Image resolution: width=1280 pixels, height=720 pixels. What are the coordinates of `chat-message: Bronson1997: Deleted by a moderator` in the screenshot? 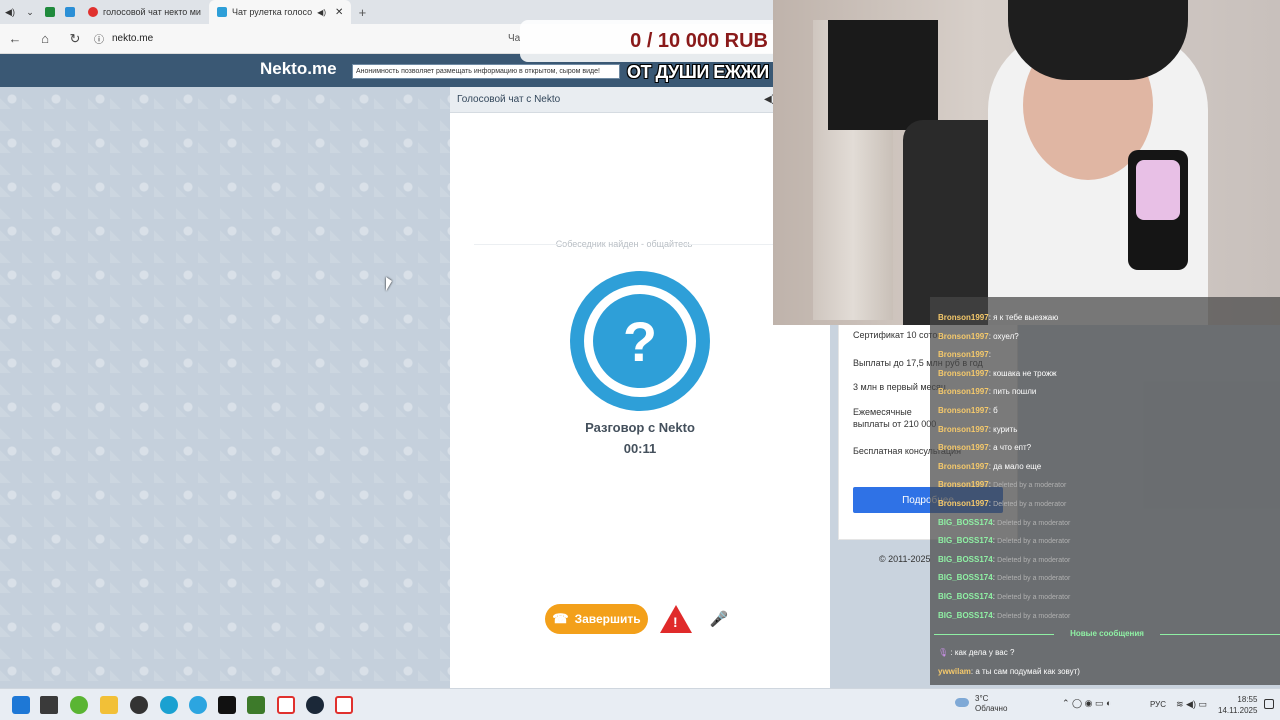 It's located at (1002, 484).